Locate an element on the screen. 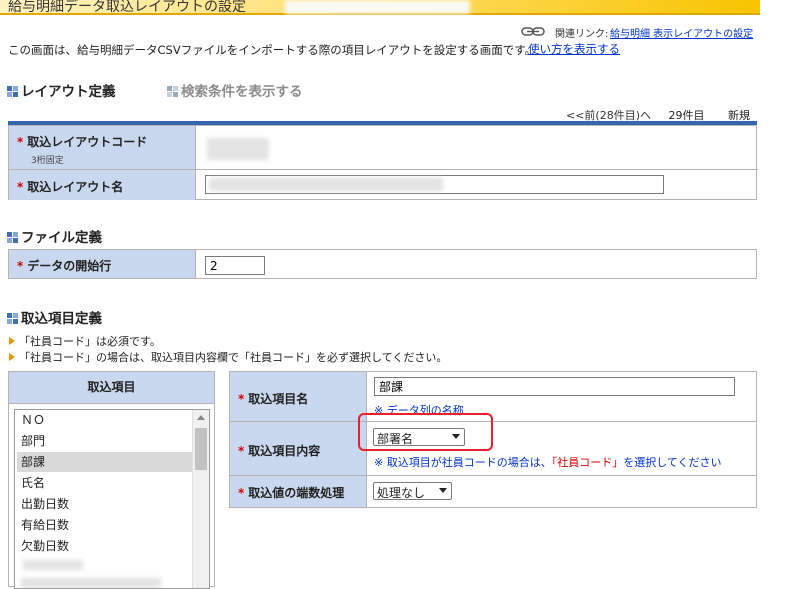 The image size is (811, 589). list-item: 出勤日数 is located at coordinates (105, 504).